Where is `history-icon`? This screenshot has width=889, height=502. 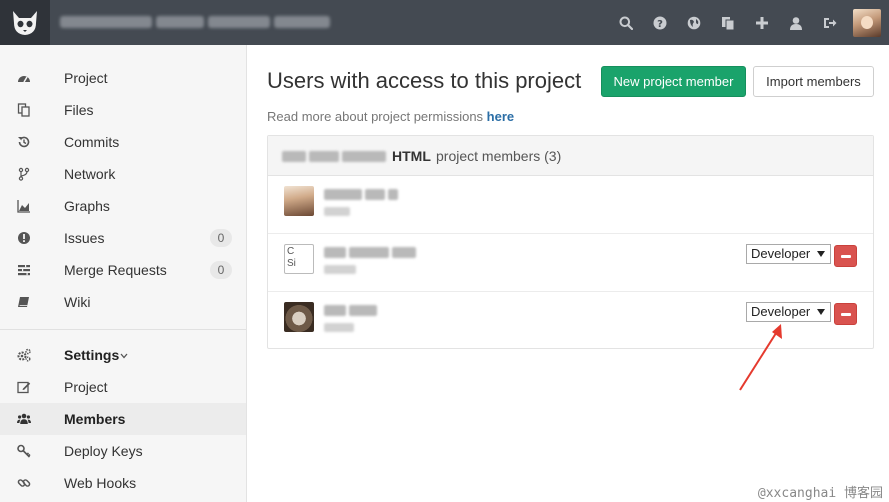
history-icon is located at coordinates (24, 142).